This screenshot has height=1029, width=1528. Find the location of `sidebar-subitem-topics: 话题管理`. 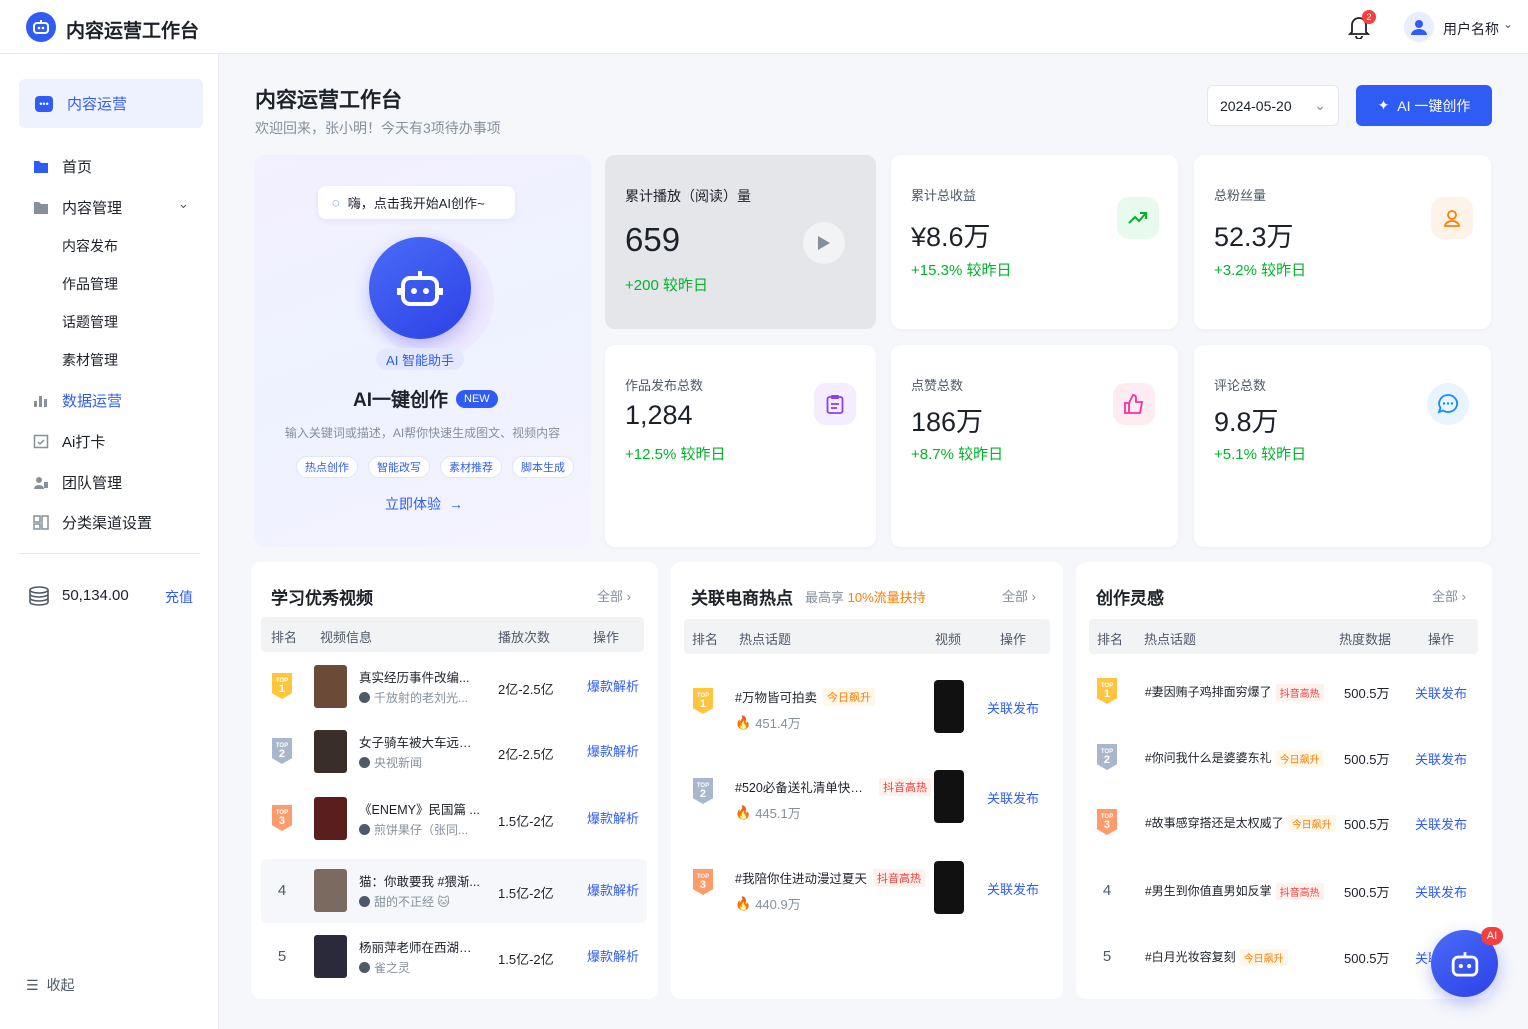

sidebar-subitem-topics: 话题管理 is located at coordinates (90, 322).